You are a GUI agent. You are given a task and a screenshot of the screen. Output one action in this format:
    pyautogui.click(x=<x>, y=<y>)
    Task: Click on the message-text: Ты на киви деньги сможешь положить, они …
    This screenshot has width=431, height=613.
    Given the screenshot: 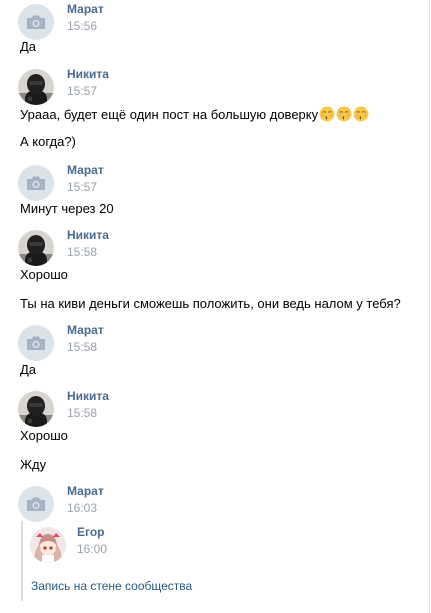 What is the action you would take?
    pyautogui.click(x=210, y=303)
    